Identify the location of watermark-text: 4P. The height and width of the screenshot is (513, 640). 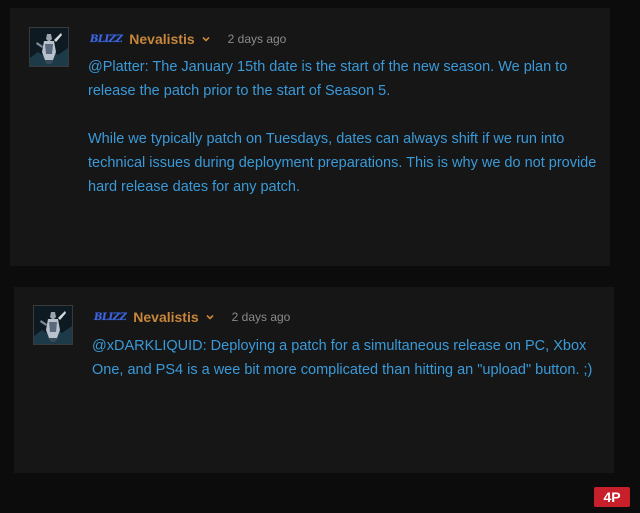
(611, 497).